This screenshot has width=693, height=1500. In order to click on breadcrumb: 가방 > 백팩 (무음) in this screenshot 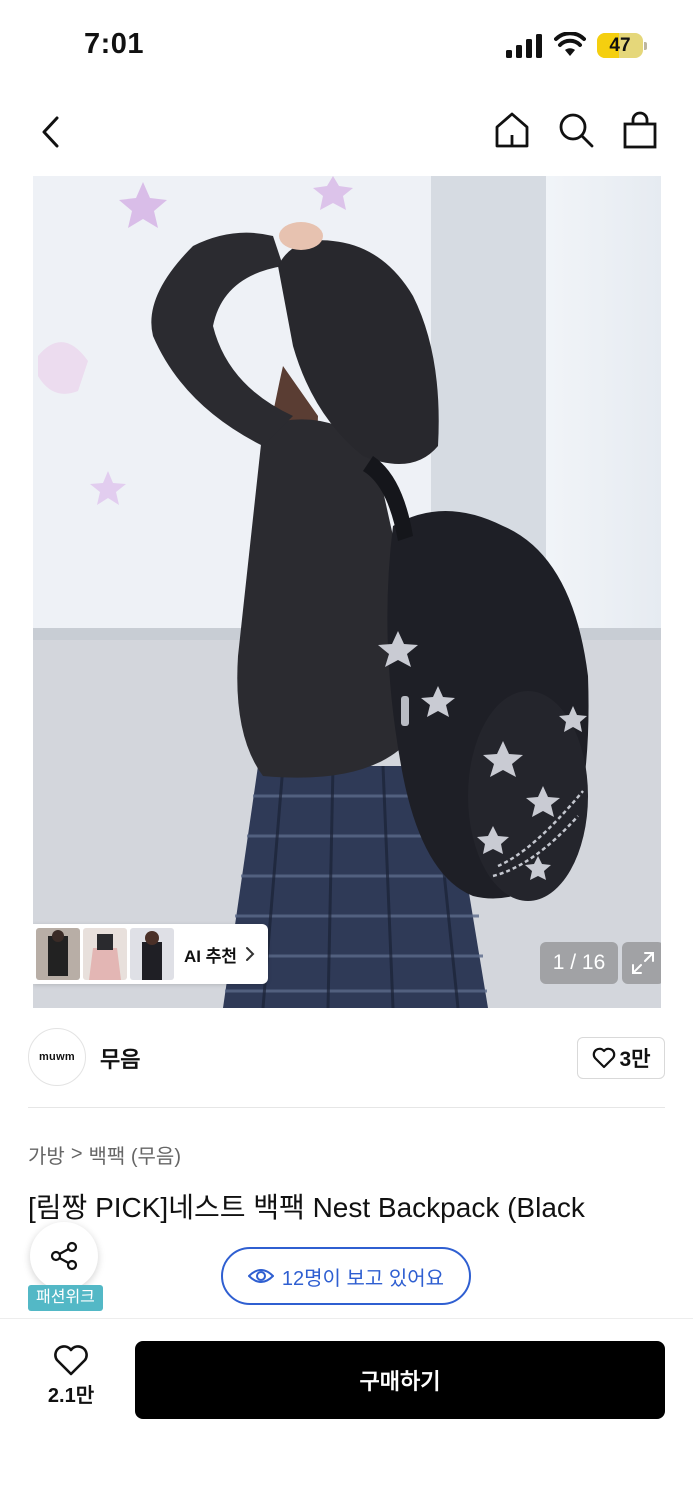, I will do `click(104, 1154)`.